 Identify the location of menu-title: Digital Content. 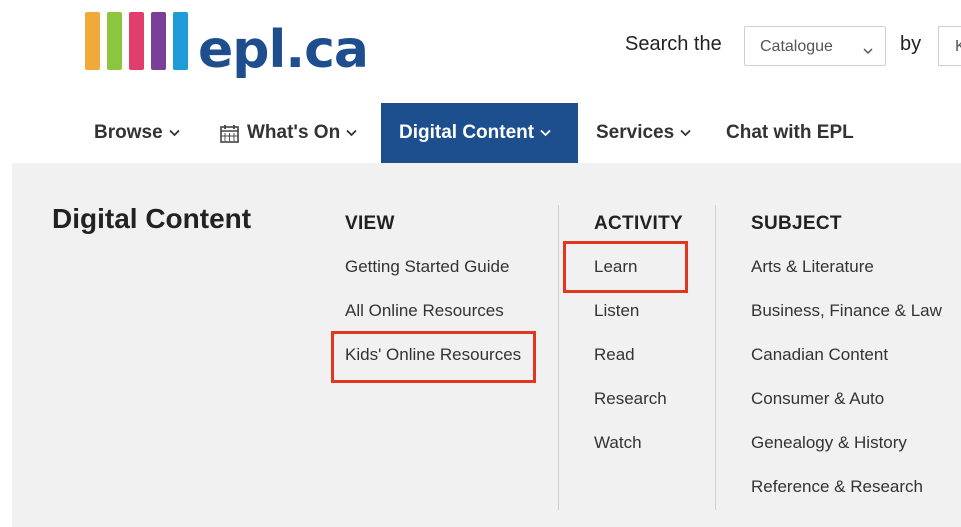
(152, 218).